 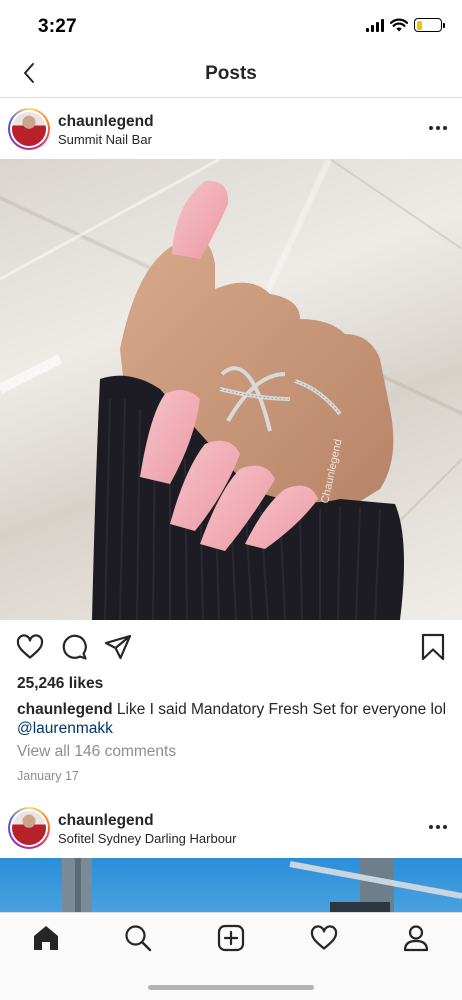 What do you see at coordinates (399, 25) in the screenshot?
I see `wifi-icon` at bounding box center [399, 25].